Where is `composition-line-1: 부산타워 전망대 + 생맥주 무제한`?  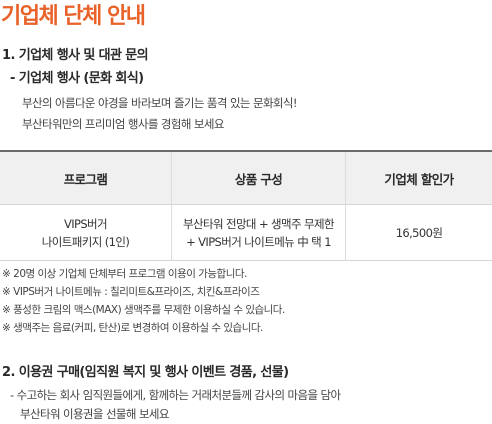 composition-line-1: 부산타워 전망대 + 생맥주 무제한 is located at coordinates (259, 223).